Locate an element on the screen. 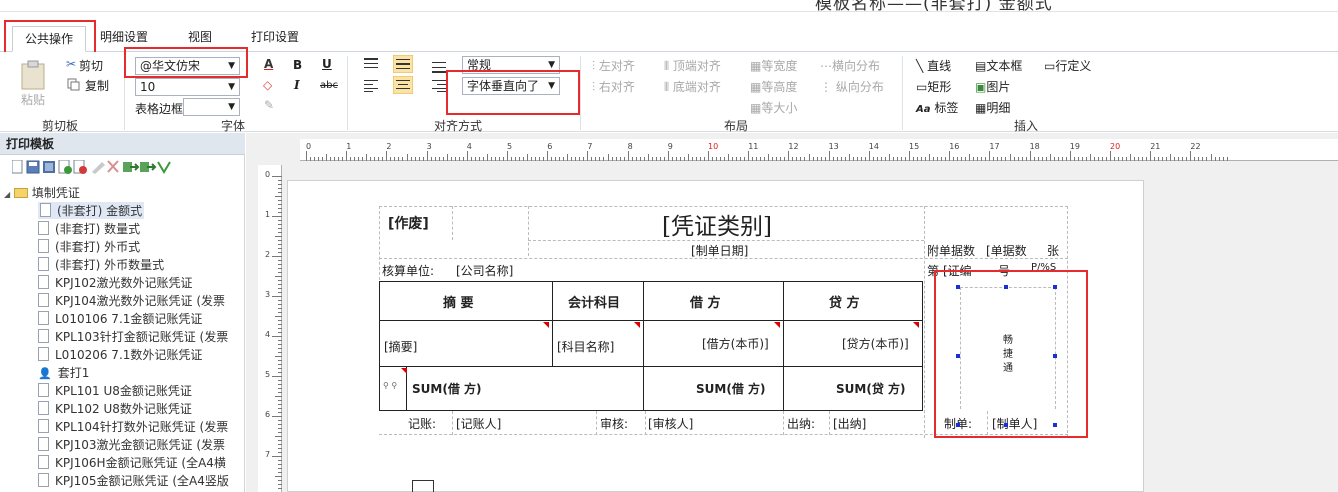 This screenshot has height=492, width=1338. tree-item: KPL103针打金额记账凭证 (发票 is located at coordinates (133, 336).